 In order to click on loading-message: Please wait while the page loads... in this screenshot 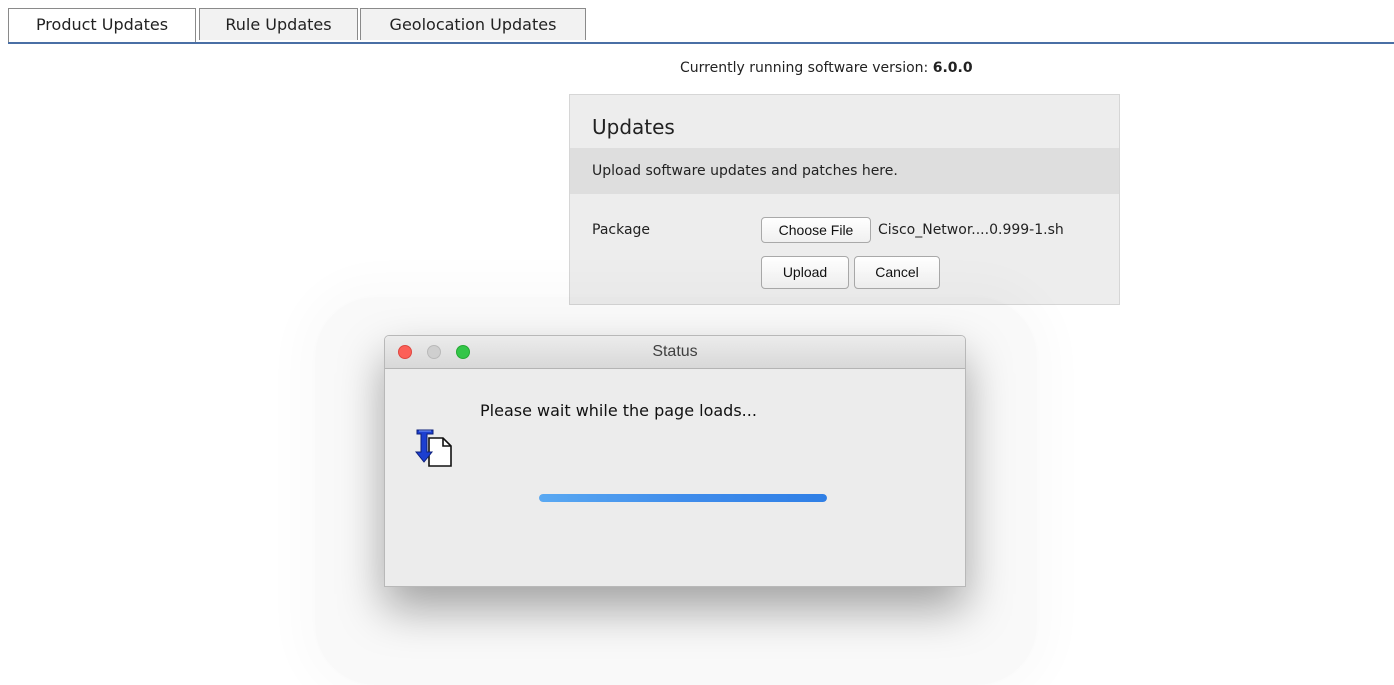, I will do `click(618, 410)`.